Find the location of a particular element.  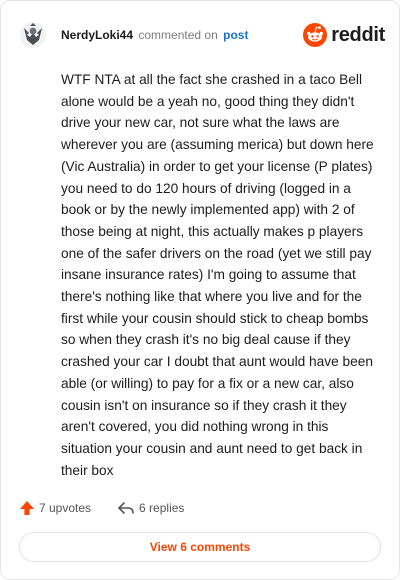

action-text: commented on is located at coordinates (178, 35).